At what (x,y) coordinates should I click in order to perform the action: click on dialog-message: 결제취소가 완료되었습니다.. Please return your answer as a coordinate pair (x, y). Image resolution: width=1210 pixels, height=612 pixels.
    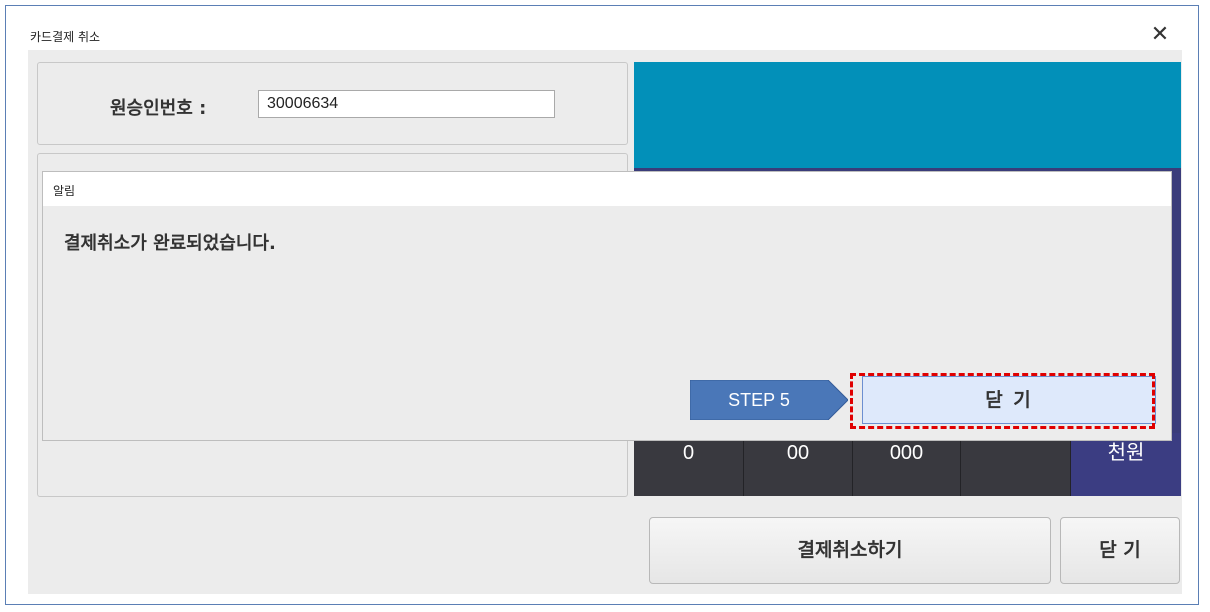
    Looking at the image, I should click on (170, 243).